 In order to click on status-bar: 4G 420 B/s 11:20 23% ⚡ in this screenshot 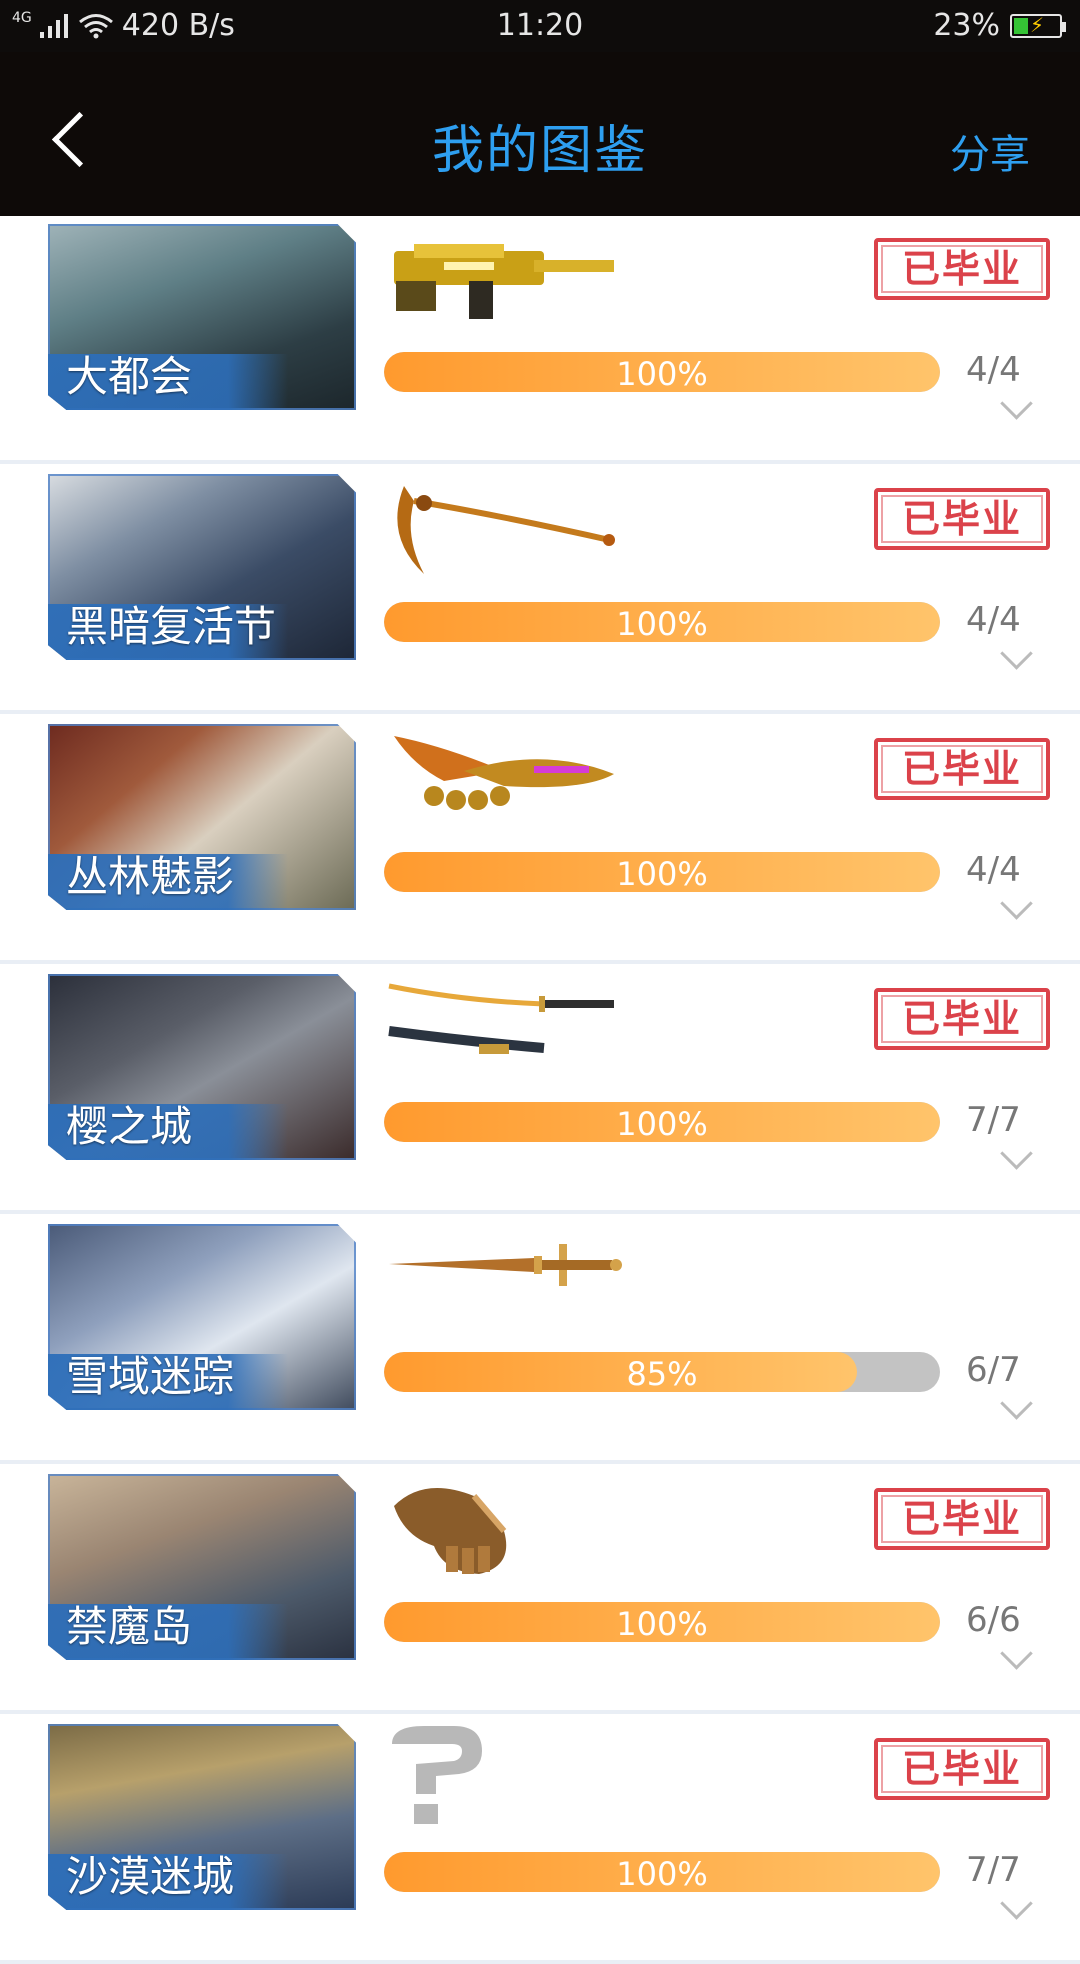, I will do `click(540, 26)`.